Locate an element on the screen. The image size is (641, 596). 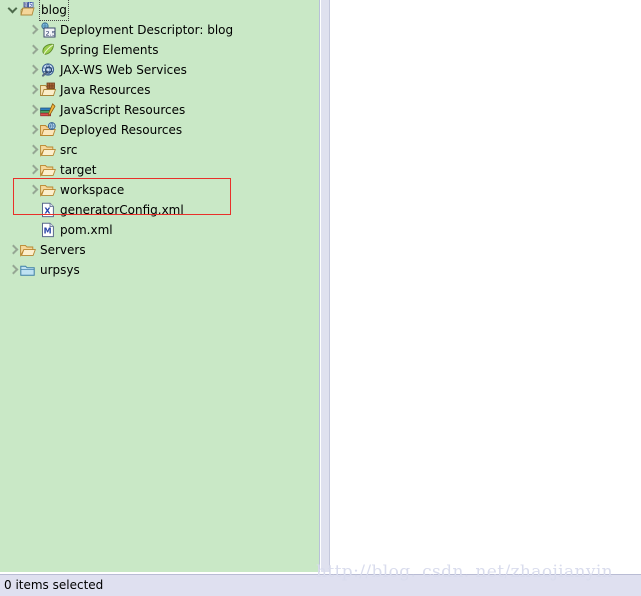
tree-item-pom-xml: Mpom.xml is located at coordinates (57, 230).